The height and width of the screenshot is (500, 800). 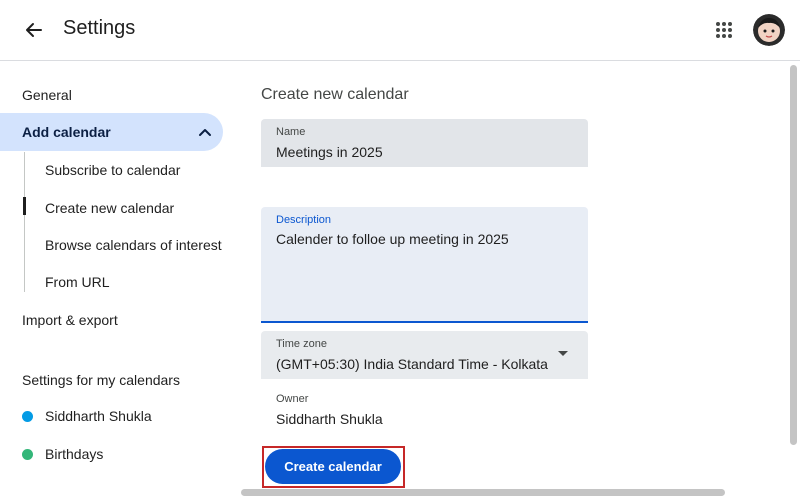 What do you see at coordinates (291, 132) in the screenshot?
I see `name-label: Name` at bounding box center [291, 132].